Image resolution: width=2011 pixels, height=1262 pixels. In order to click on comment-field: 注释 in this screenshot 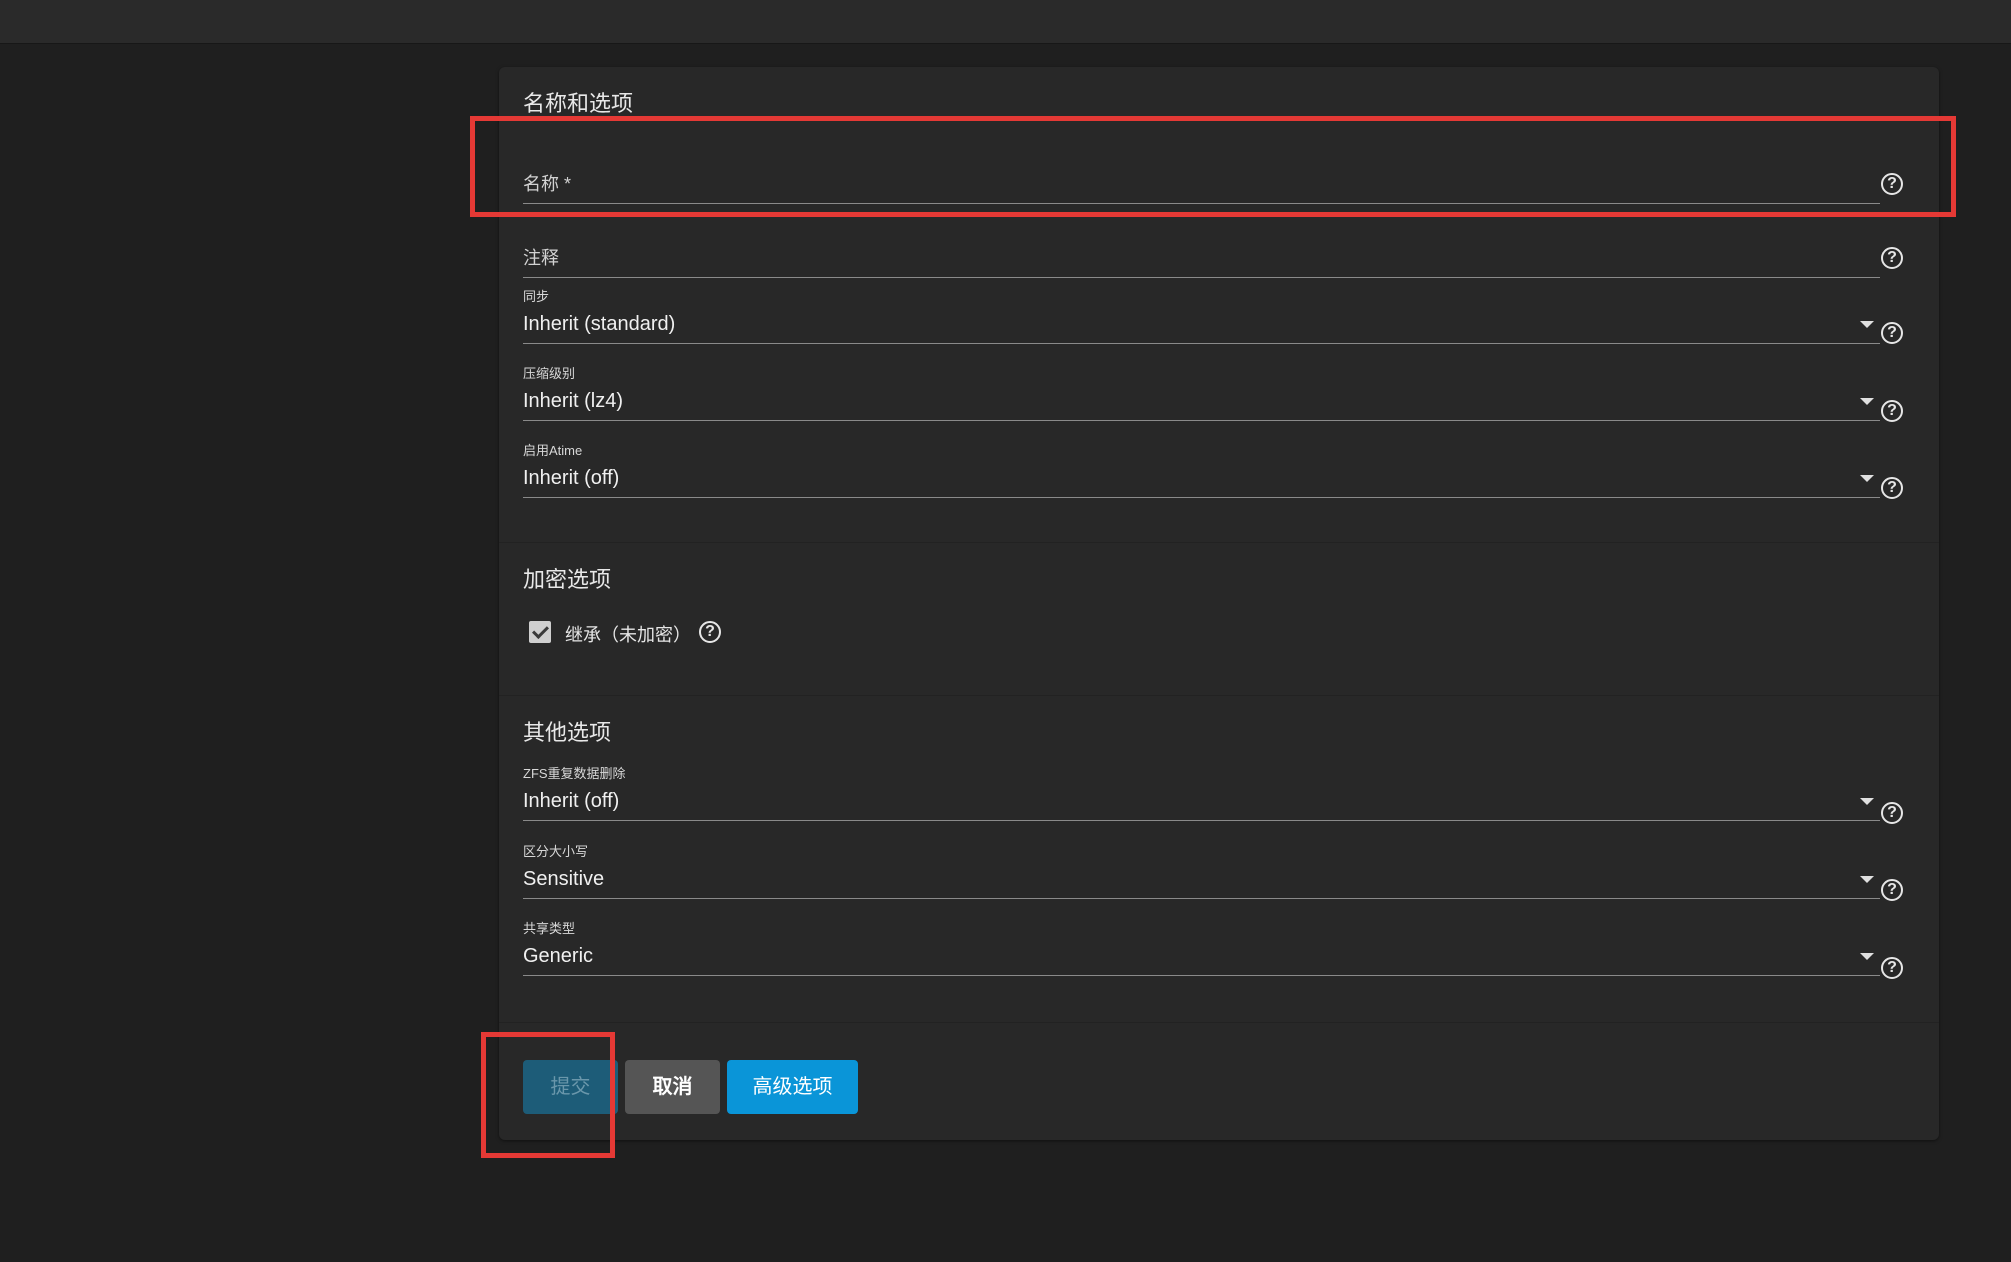, I will do `click(1201, 254)`.